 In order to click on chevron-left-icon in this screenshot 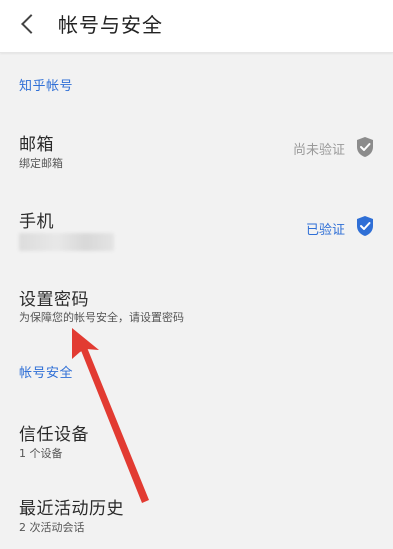, I will do `click(31, 24)`.